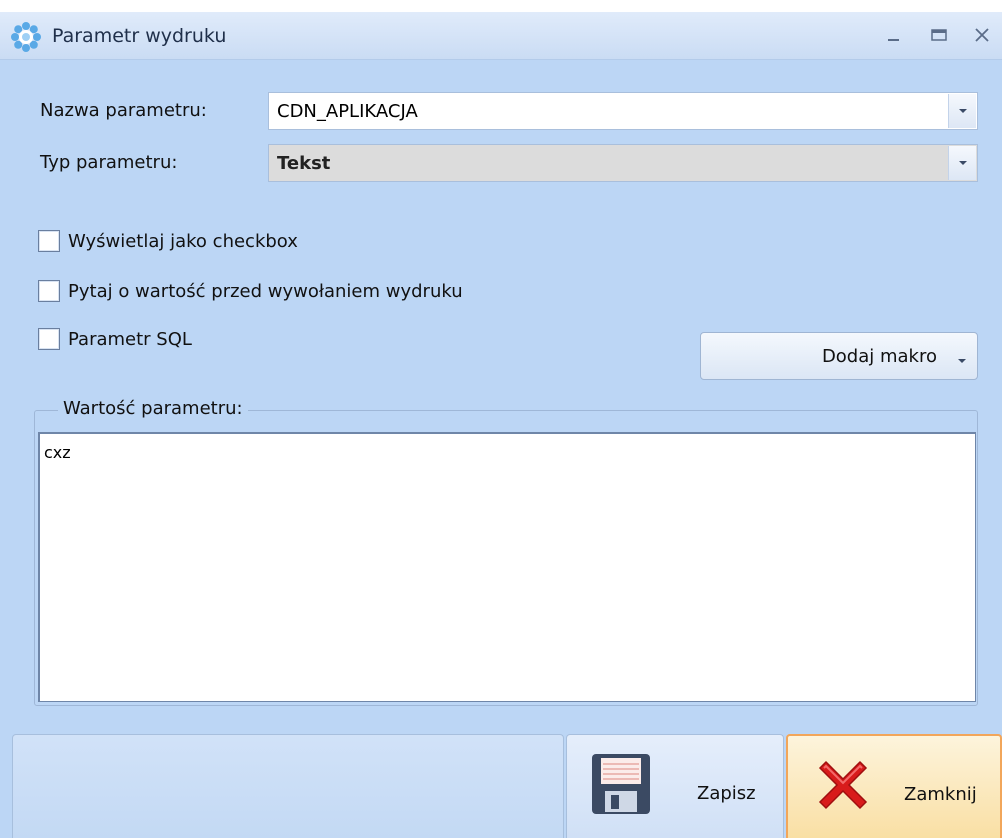  What do you see at coordinates (982, 35) in the screenshot?
I see `close-icon` at bounding box center [982, 35].